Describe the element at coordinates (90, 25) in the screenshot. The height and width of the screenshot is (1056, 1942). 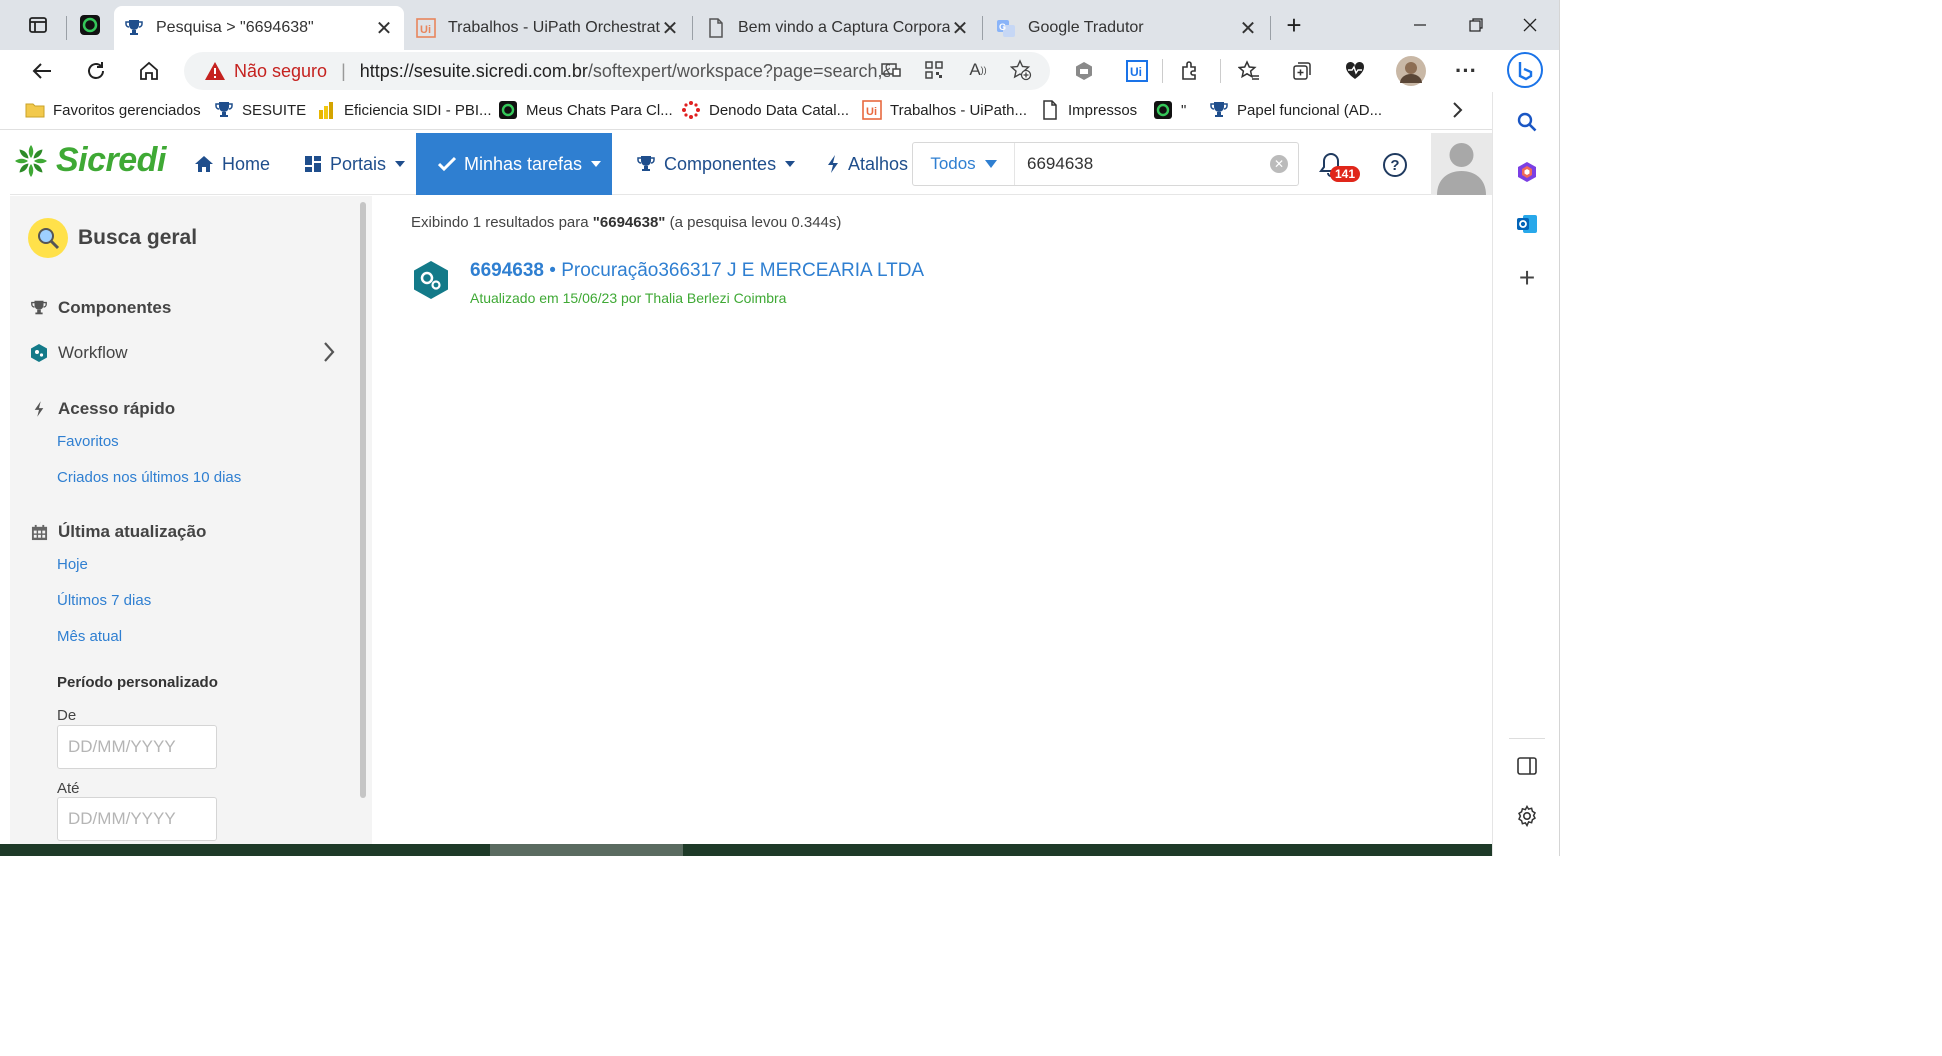
I see `pinned-chat-tab-icon` at that location.